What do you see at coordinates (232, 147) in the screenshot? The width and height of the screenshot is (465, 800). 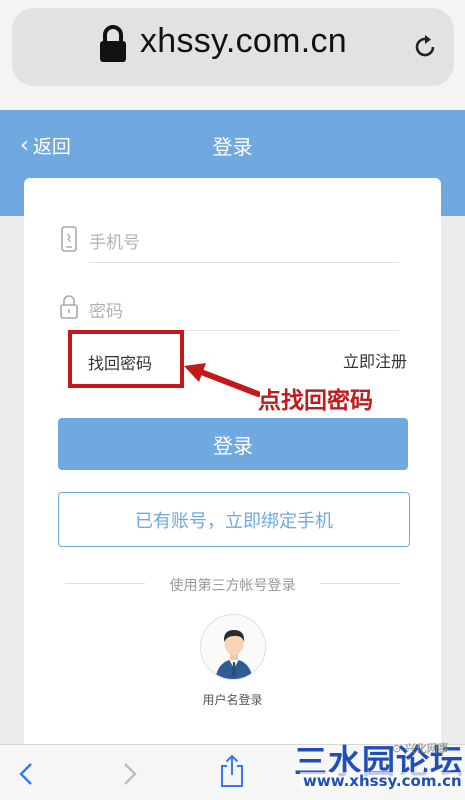 I see `page-title: 登录` at bounding box center [232, 147].